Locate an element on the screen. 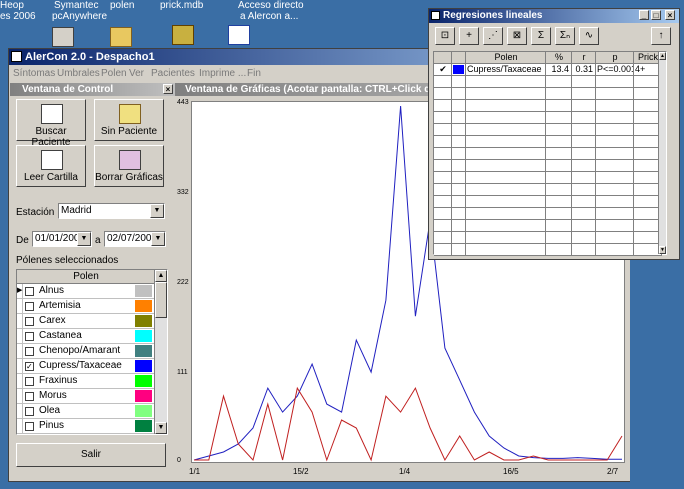 The width and height of the screenshot is (684, 489). sigma-icon: Σ is located at coordinates (541, 36).